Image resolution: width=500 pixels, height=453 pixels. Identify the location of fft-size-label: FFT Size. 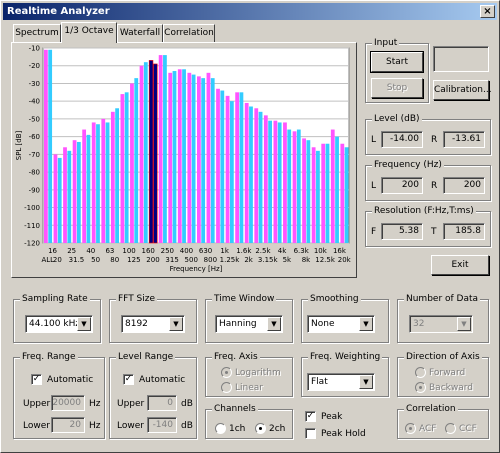
(137, 299).